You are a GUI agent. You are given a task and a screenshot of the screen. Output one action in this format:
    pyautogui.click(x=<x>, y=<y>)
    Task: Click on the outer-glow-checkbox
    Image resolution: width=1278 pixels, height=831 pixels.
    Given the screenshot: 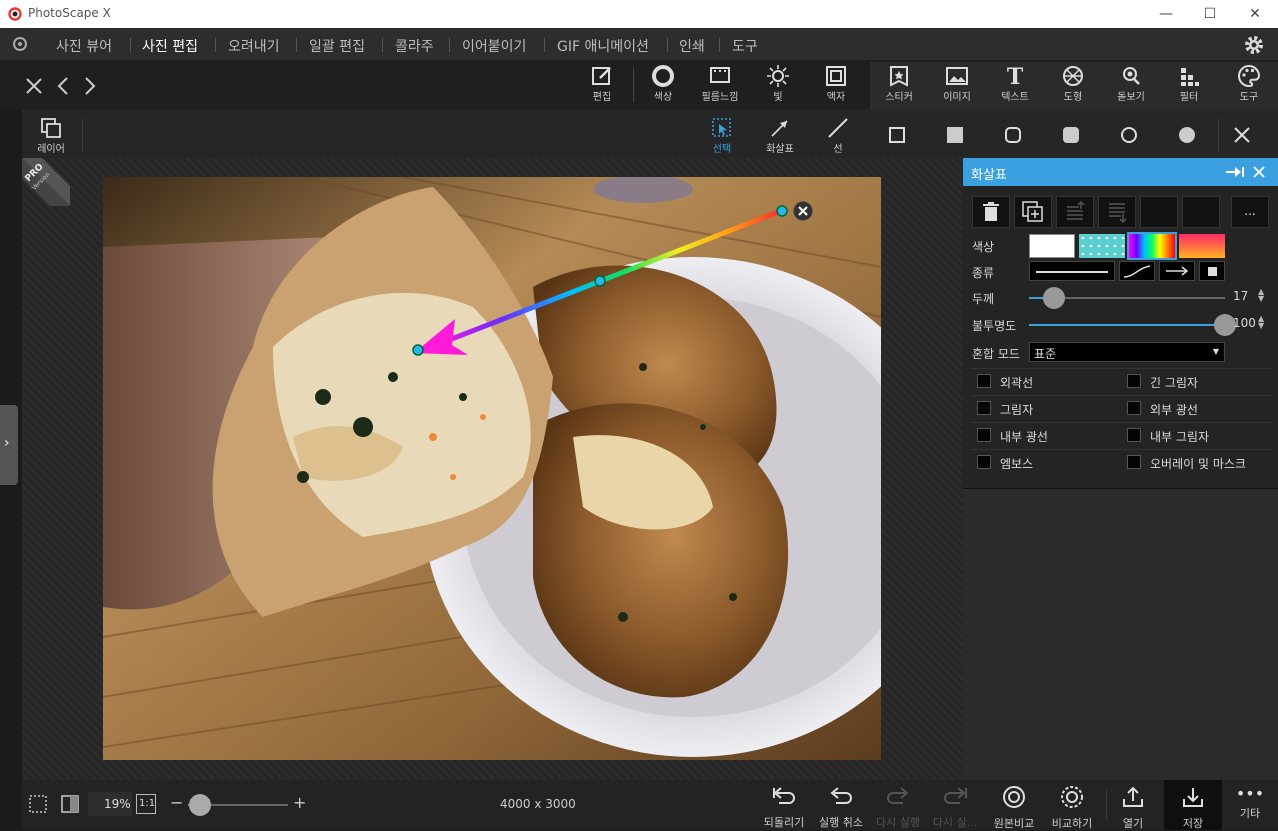 What is the action you would take?
    pyautogui.click(x=1134, y=408)
    